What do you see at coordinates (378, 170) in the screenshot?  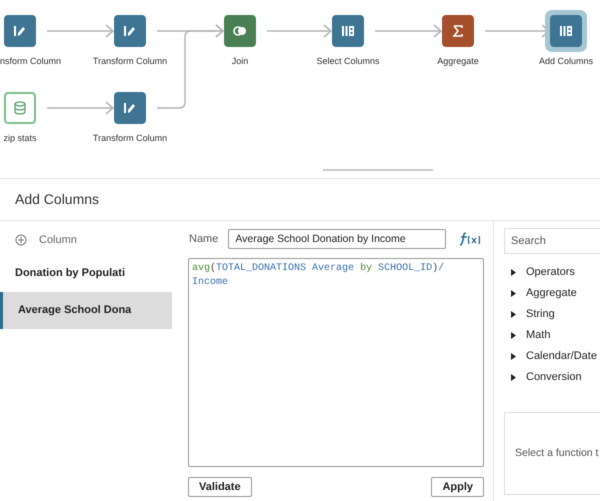 I see `resize-handle` at bounding box center [378, 170].